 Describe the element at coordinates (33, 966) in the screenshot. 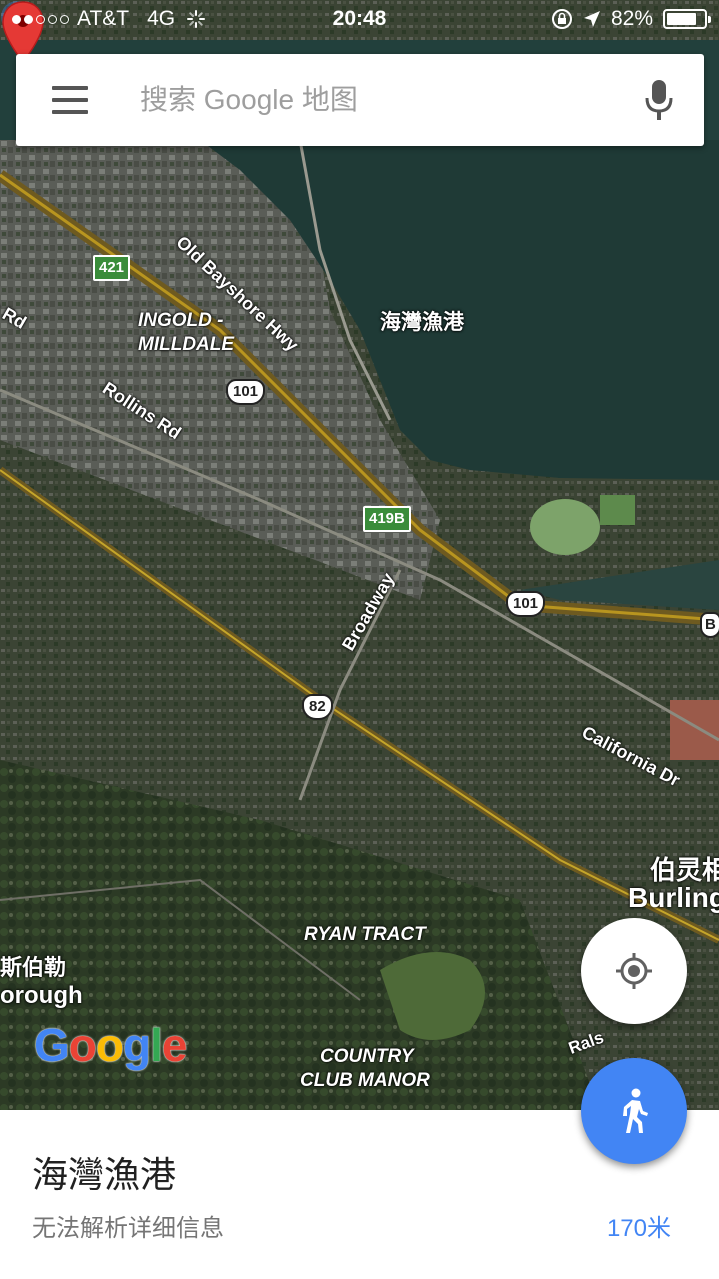

I see `map-label-hillsborough-cn: 斯伯勒` at that location.